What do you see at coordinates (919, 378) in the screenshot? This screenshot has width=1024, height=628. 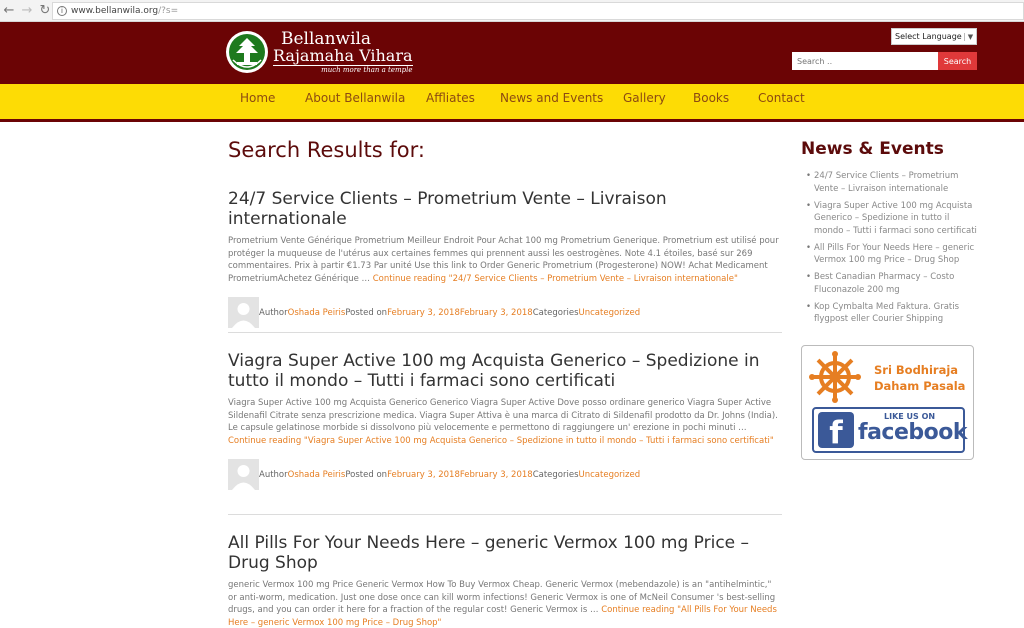 I see `promo-text: Sri Bodhiraja Daham Pasala` at bounding box center [919, 378].